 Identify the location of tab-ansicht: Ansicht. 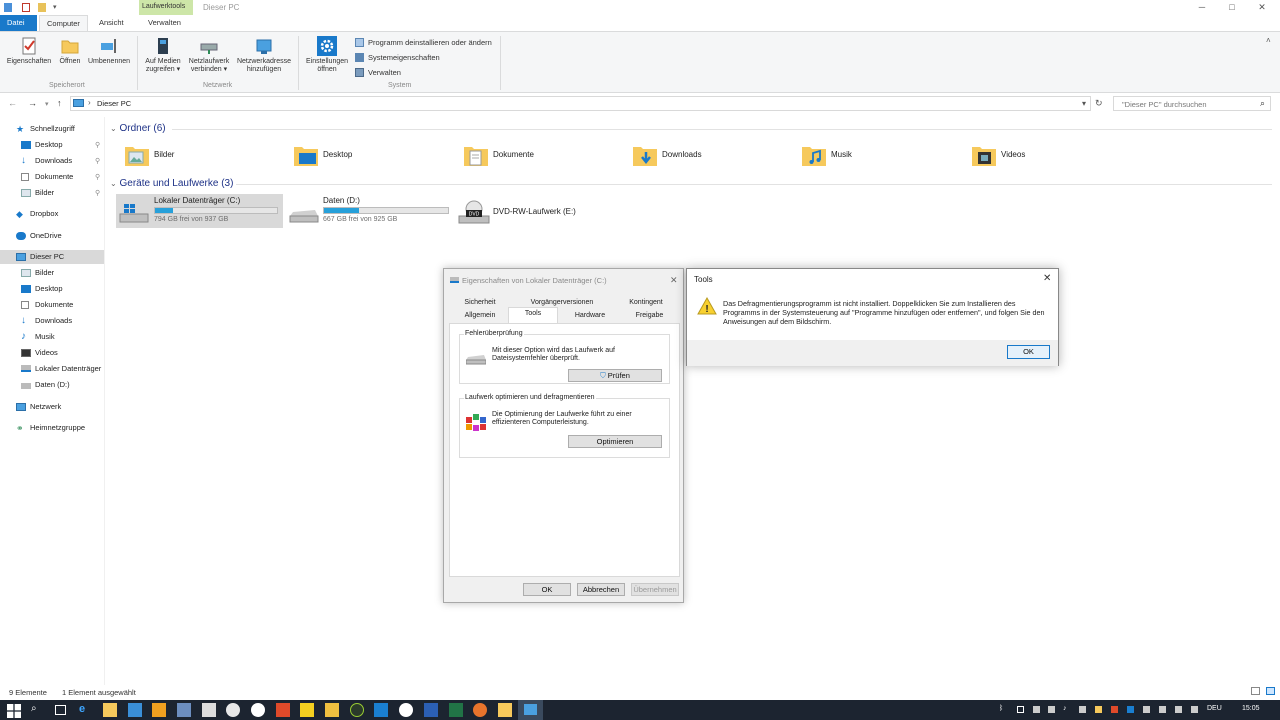
(111, 23).